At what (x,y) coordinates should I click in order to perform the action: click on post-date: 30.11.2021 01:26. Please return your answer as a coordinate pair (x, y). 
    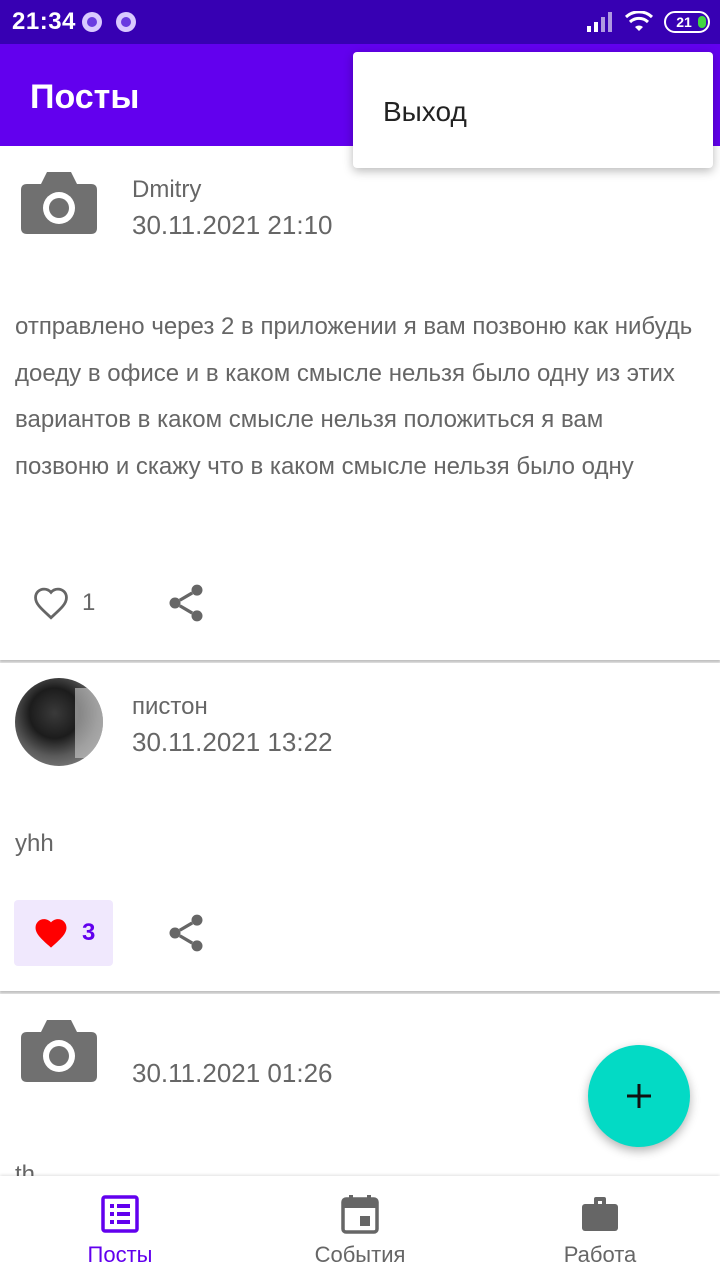
    Looking at the image, I should click on (232, 1073).